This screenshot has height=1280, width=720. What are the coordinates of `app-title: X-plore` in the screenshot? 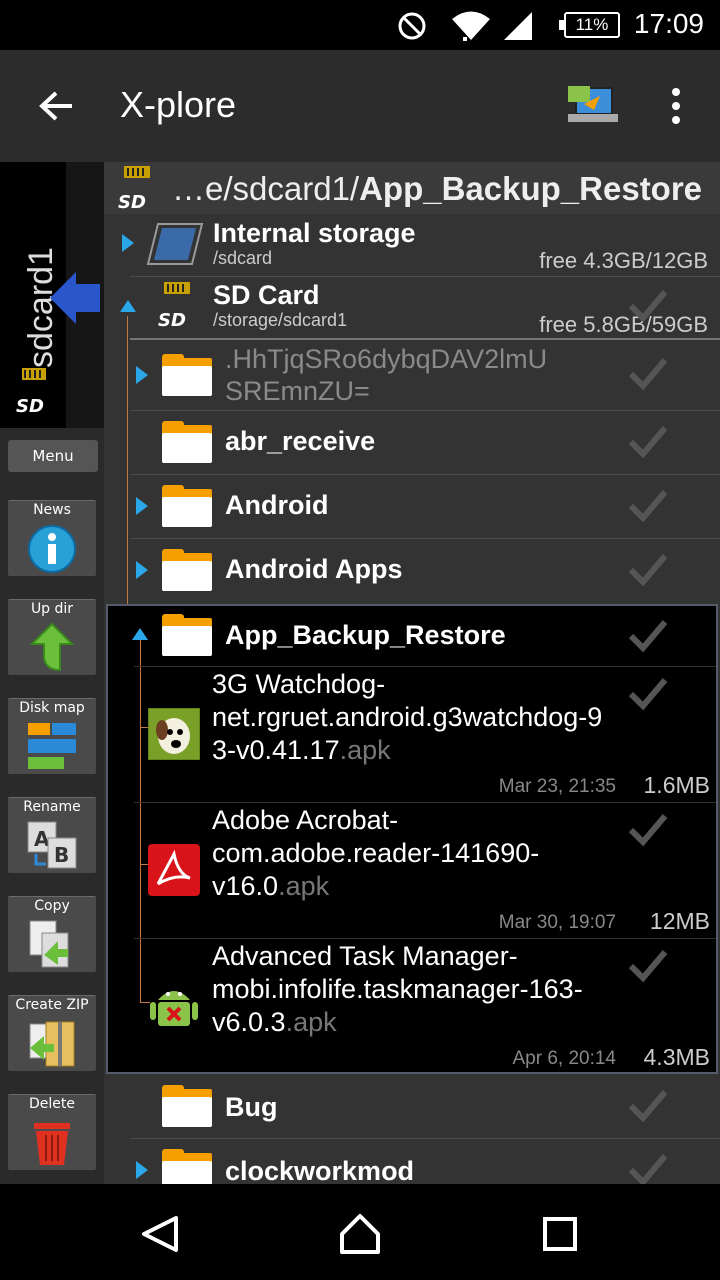 It's located at (178, 104).